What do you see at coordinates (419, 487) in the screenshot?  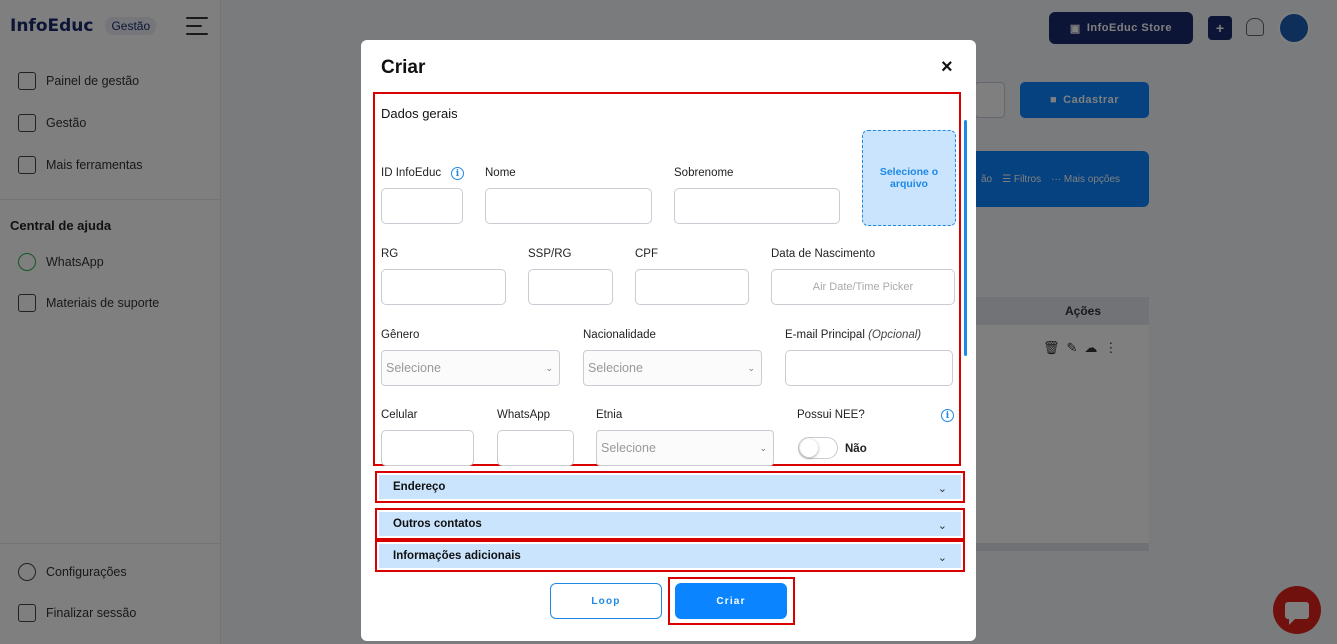 I see `accordion-label: Endereço` at bounding box center [419, 487].